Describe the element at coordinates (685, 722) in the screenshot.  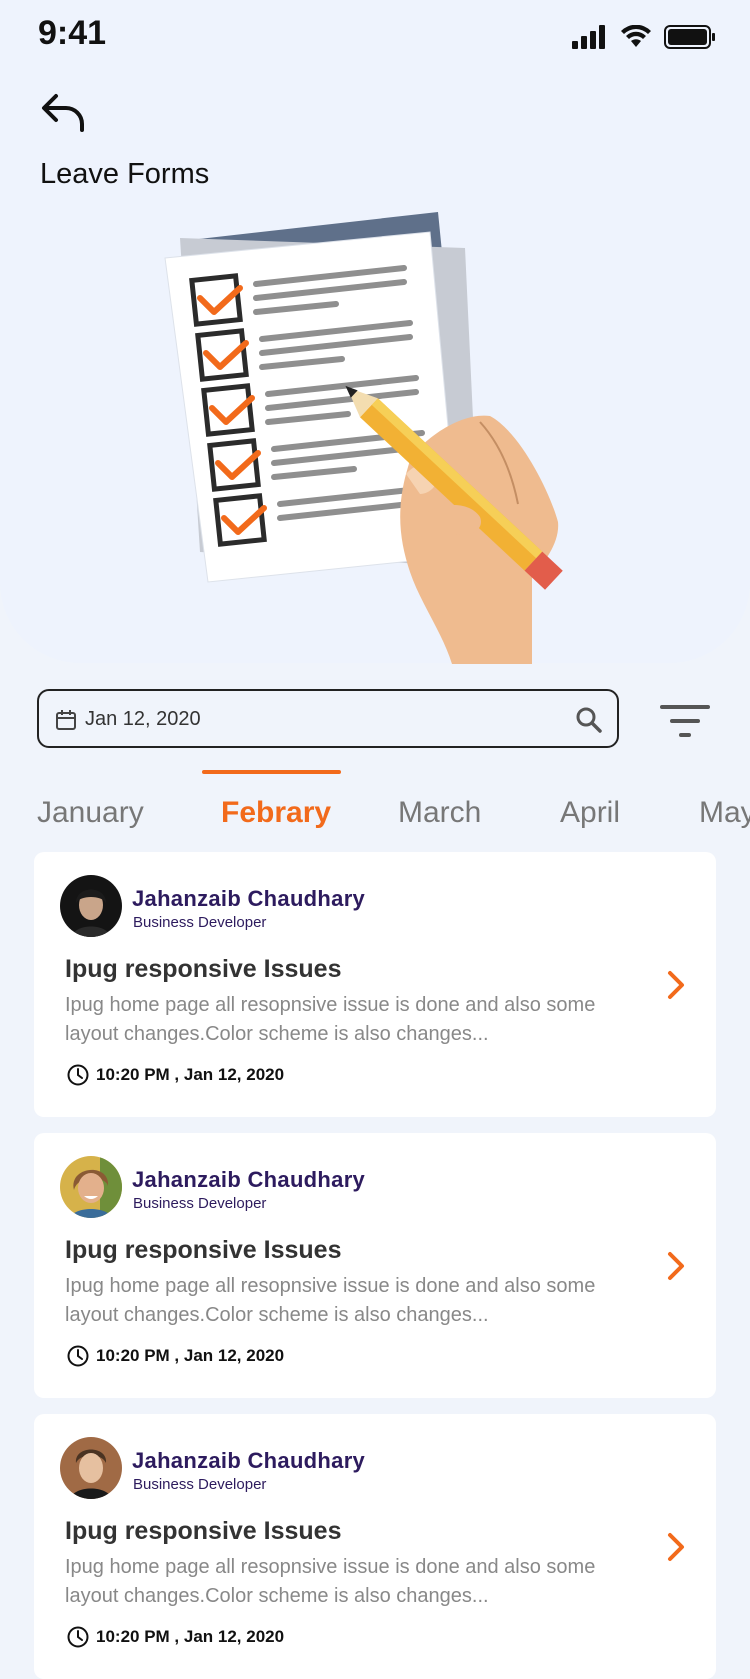
I see `filter-icon` at that location.